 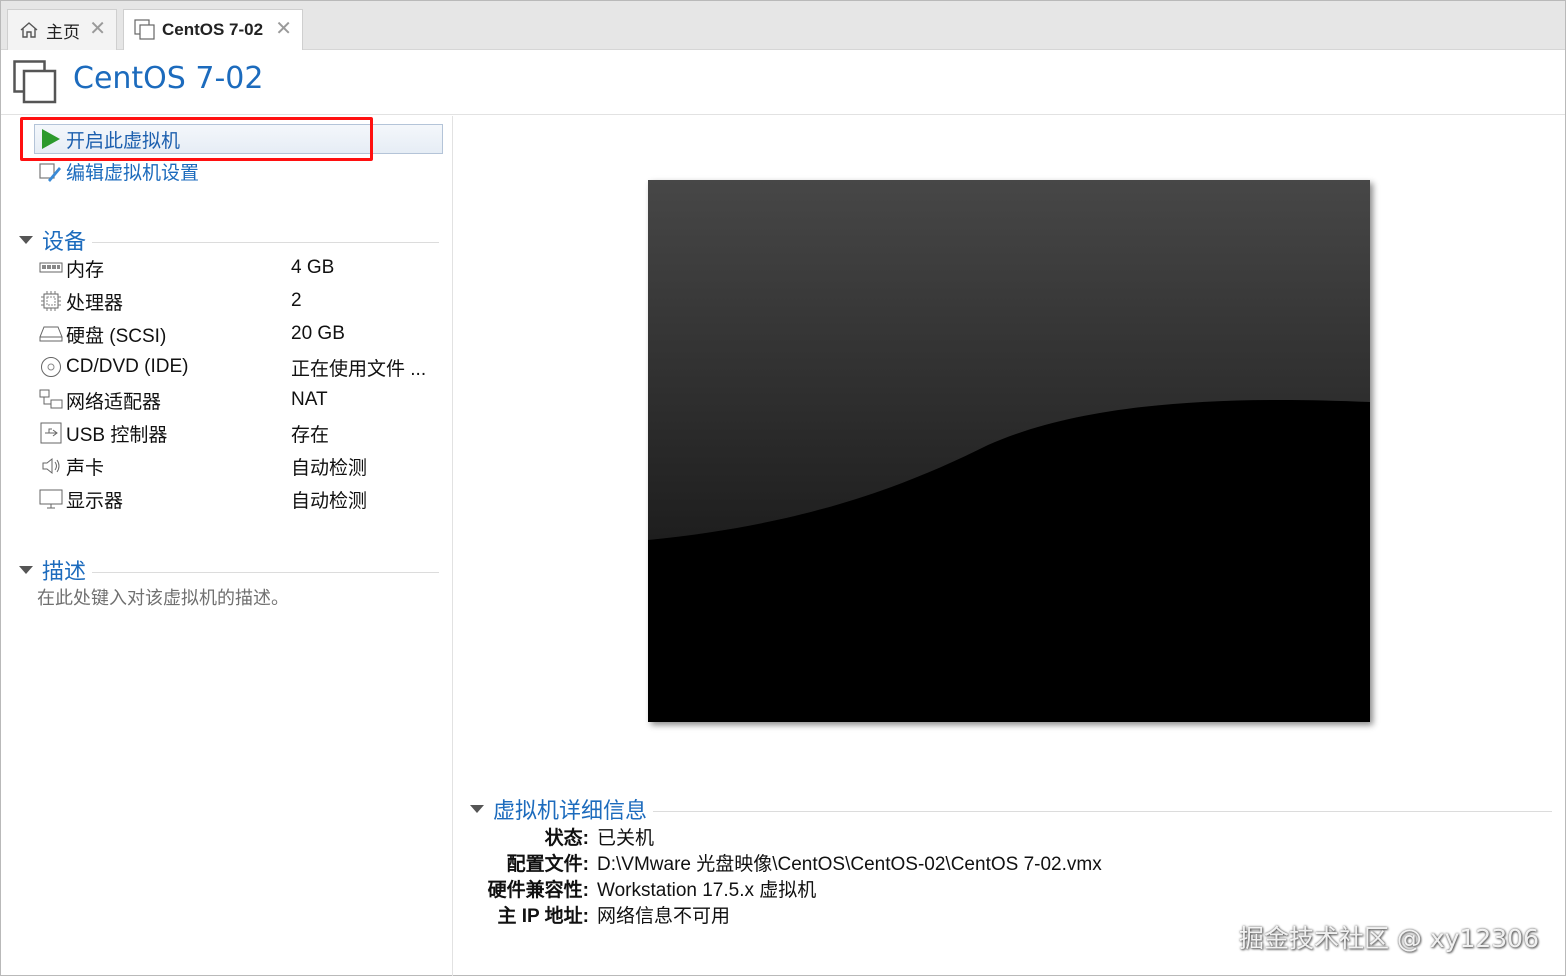 What do you see at coordinates (123, 141) in the screenshot?
I see `power-on-label: 开启此虚拟机` at bounding box center [123, 141].